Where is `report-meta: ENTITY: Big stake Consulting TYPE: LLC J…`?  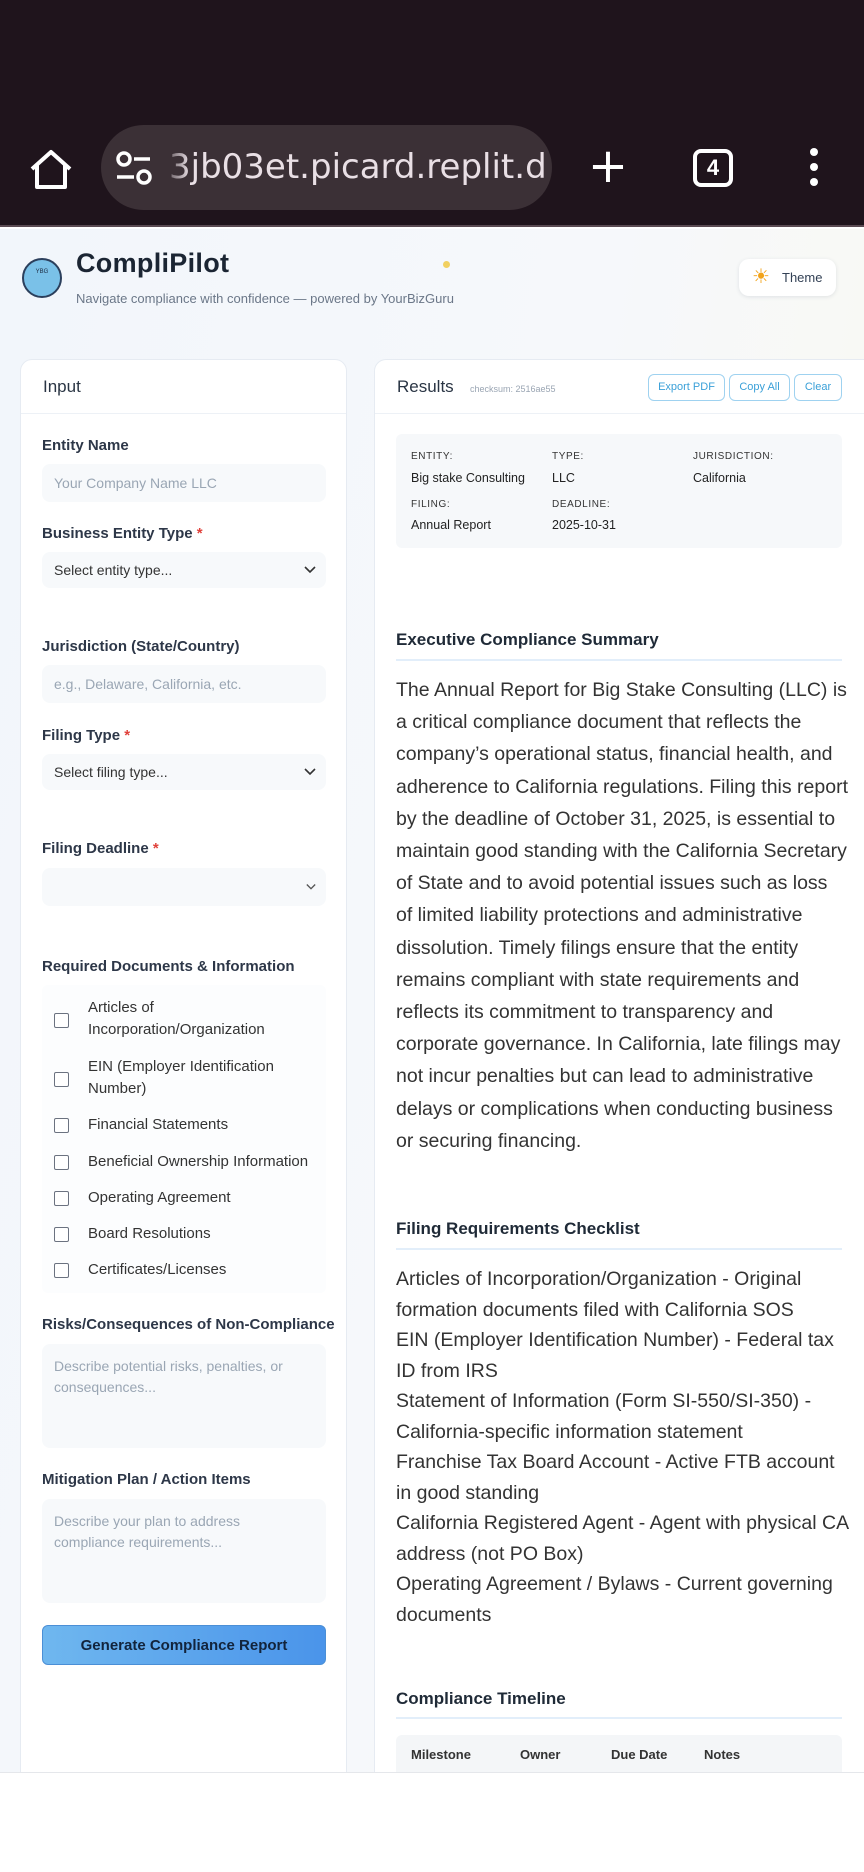 report-meta: ENTITY: Big stake Consulting TYPE: LLC J… is located at coordinates (619, 491).